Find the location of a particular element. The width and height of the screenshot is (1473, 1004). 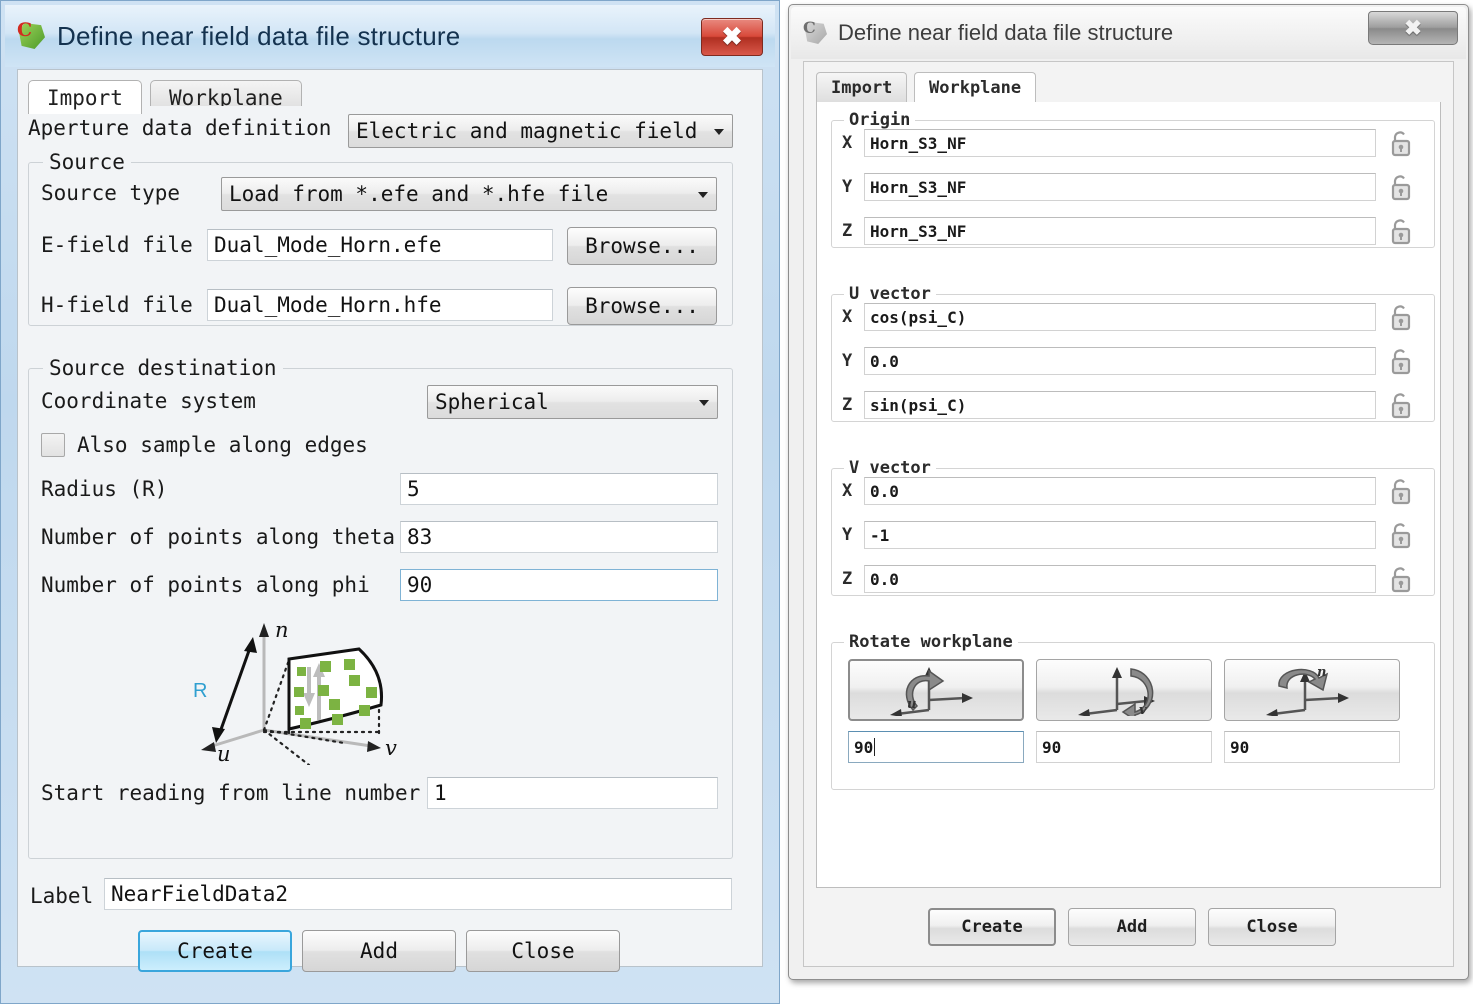

u-vector-x-input: cos(psi_C) is located at coordinates (1120, 317).